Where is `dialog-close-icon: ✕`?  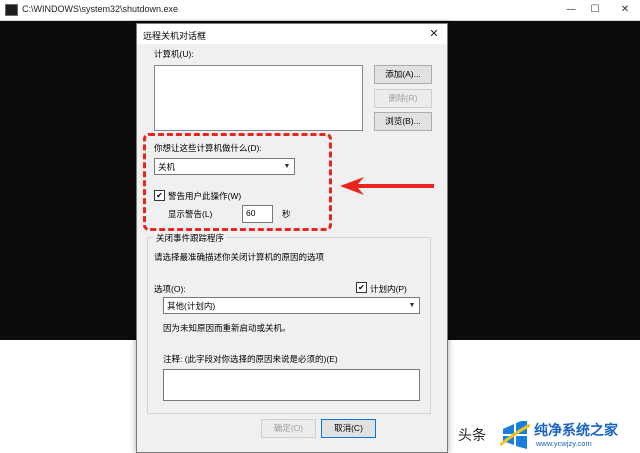 dialog-close-icon: ✕ is located at coordinates (434, 34).